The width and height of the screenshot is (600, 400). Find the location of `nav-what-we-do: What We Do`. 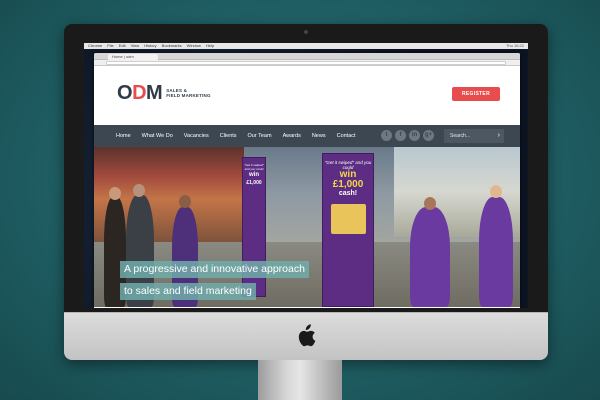

nav-what-we-do: What We Do is located at coordinates (157, 136).